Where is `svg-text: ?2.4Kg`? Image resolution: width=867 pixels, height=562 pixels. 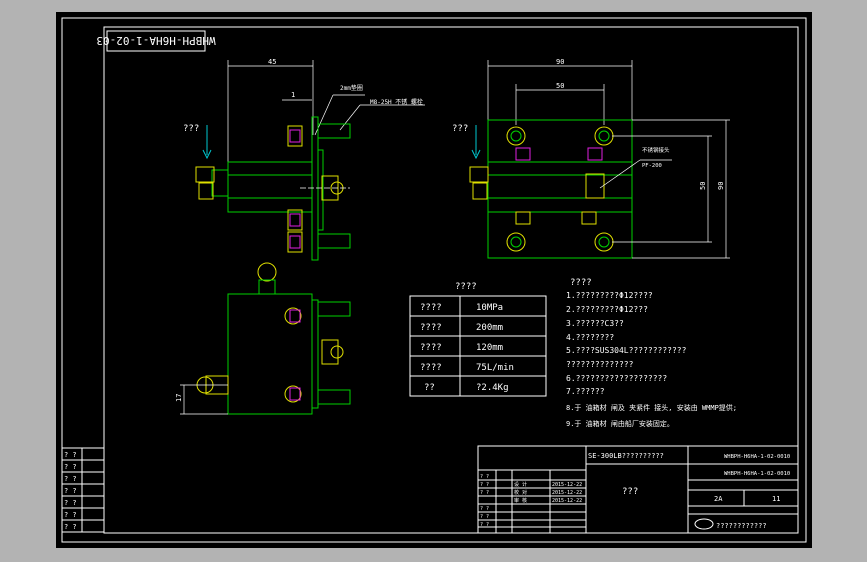
svg-text: ?2.4Kg is located at coordinates (492, 388).